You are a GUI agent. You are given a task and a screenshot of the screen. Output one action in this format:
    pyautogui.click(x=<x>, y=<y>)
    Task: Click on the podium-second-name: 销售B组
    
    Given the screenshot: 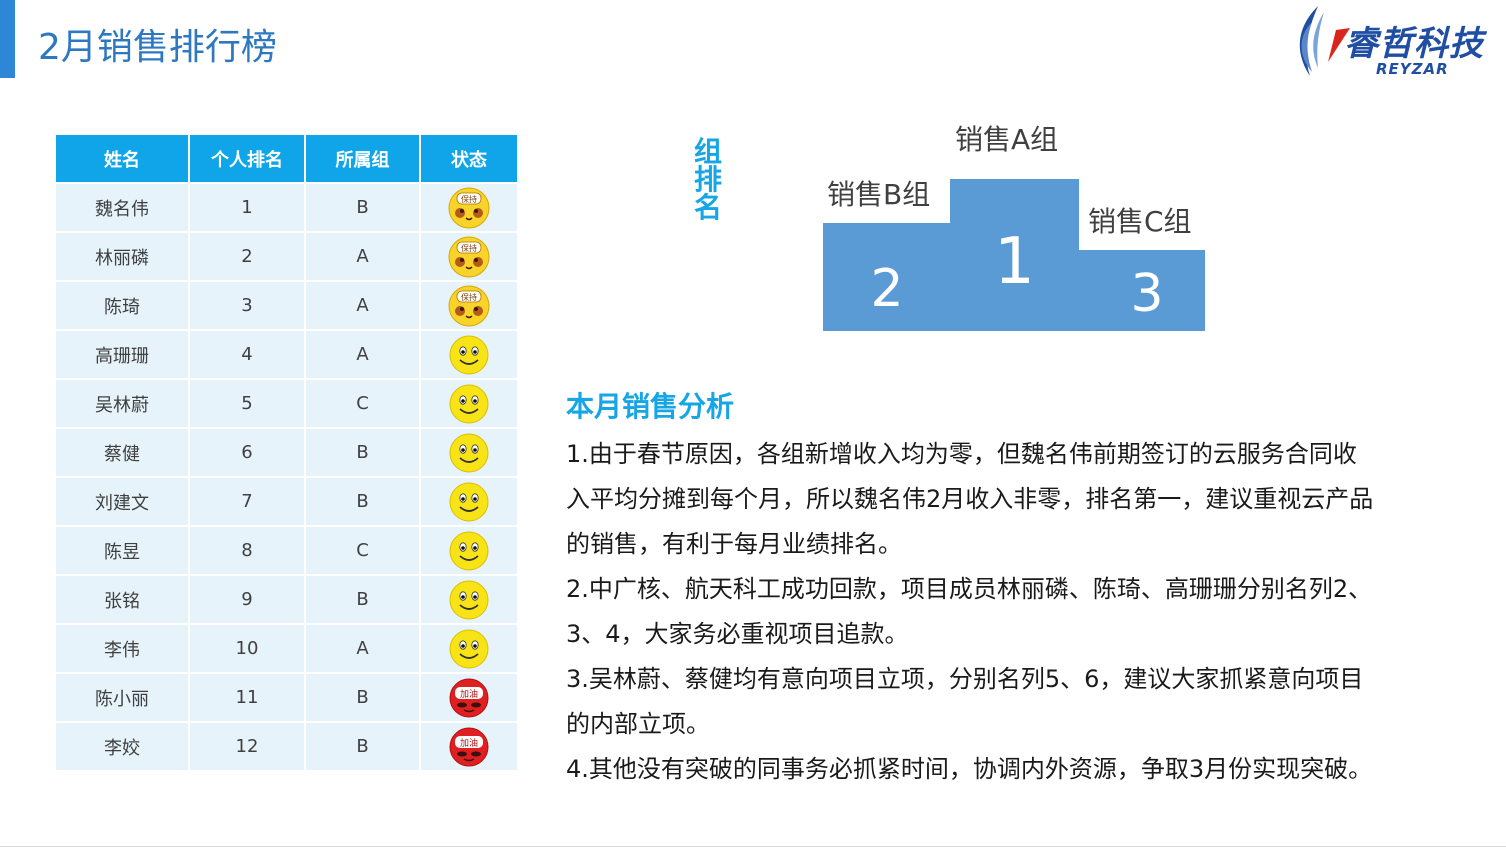 What is the action you would take?
    pyautogui.click(x=879, y=194)
    